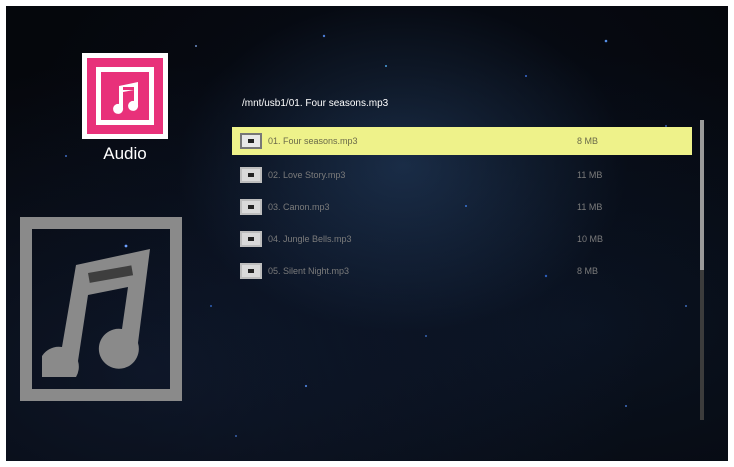 This screenshot has width=734, height=467. I want to click on file-list-scrollbar, so click(702, 270).